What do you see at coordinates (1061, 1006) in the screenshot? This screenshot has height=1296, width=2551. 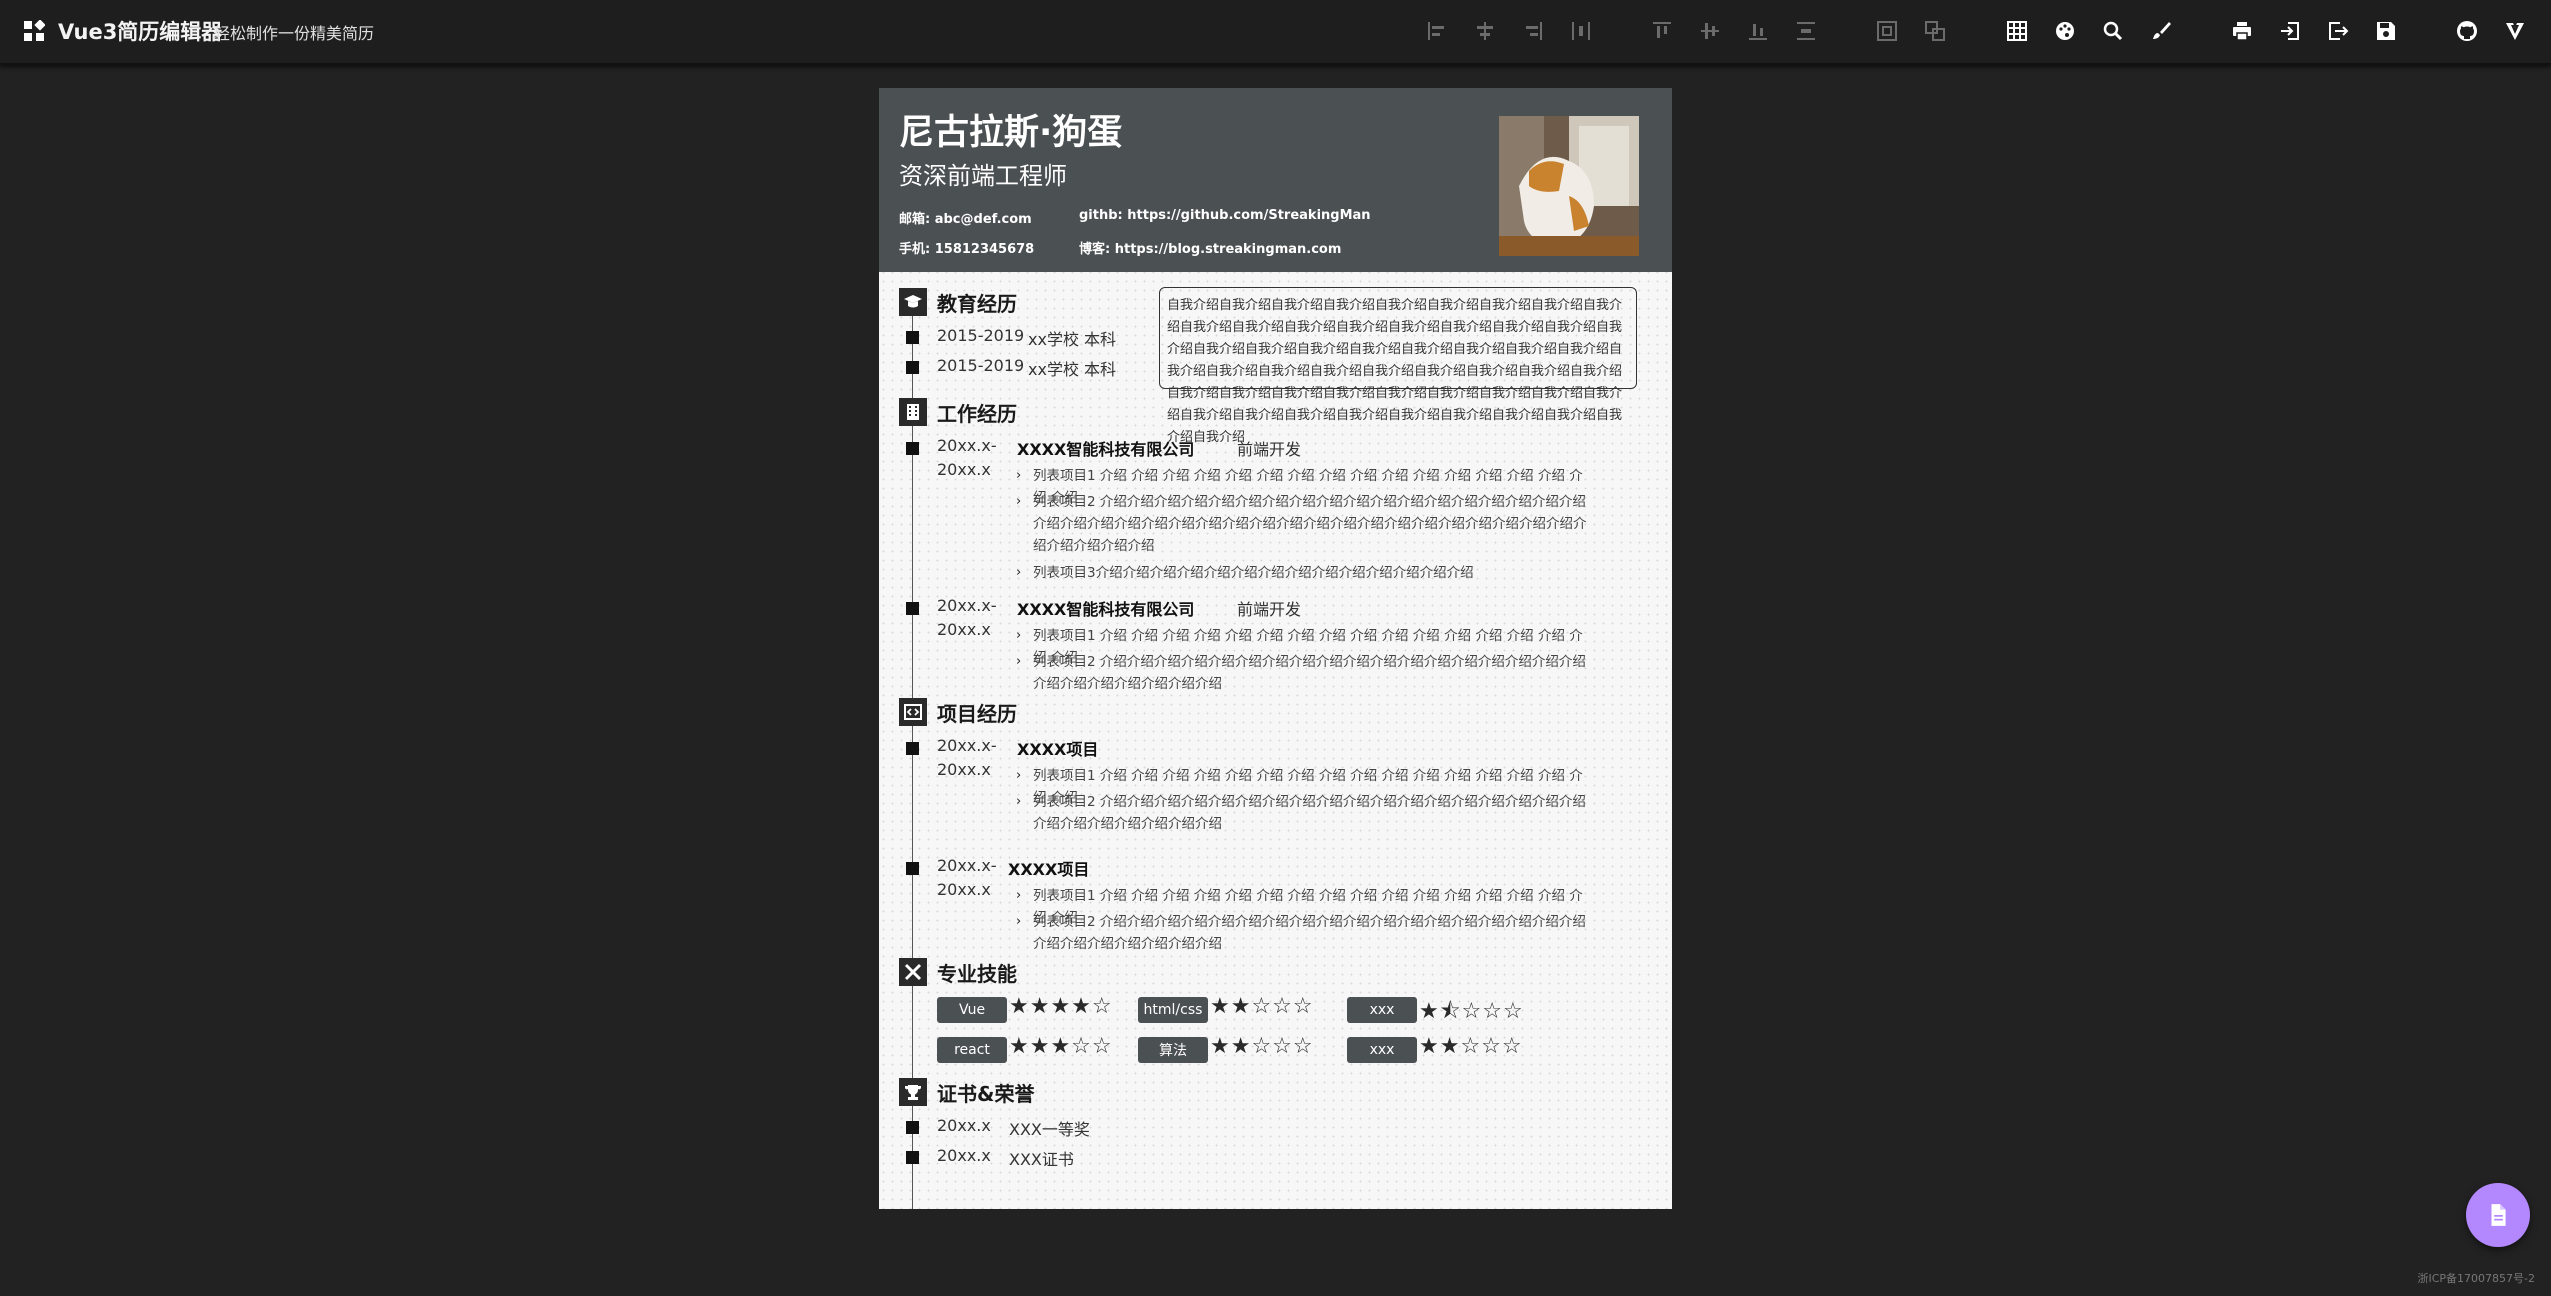 I see `skill-rating-stars: ★★★★☆` at bounding box center [1061, 1006].